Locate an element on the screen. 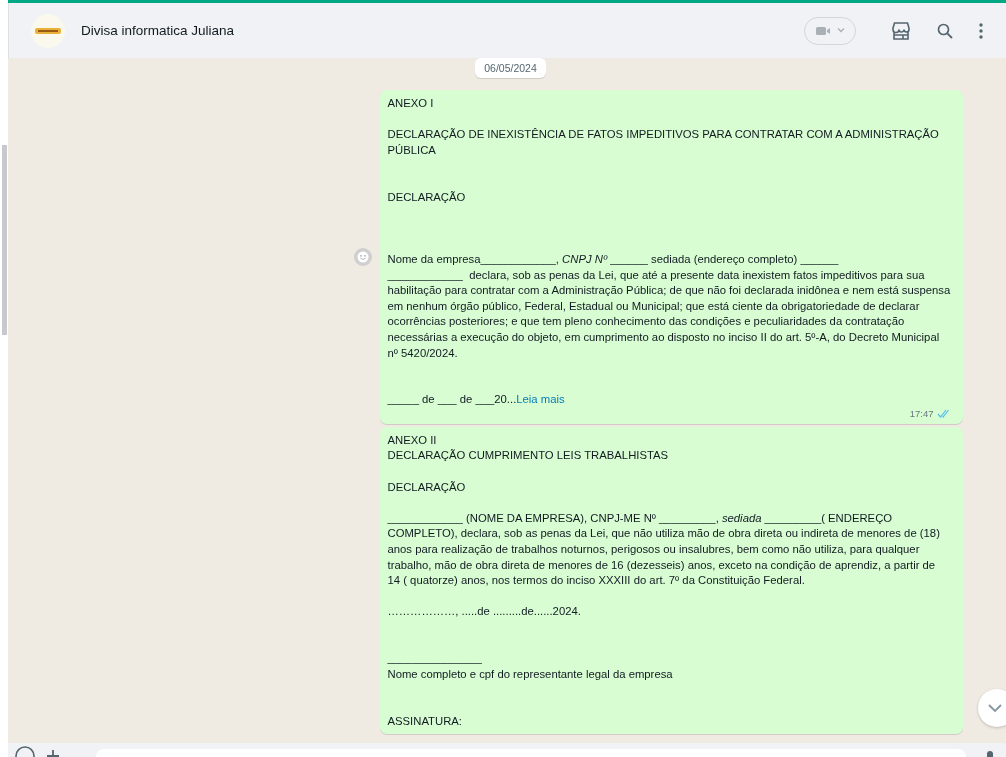 Image resolution: width=1006 pixels, height=757 pixels. search-icon is located at coordinates (945, 30).